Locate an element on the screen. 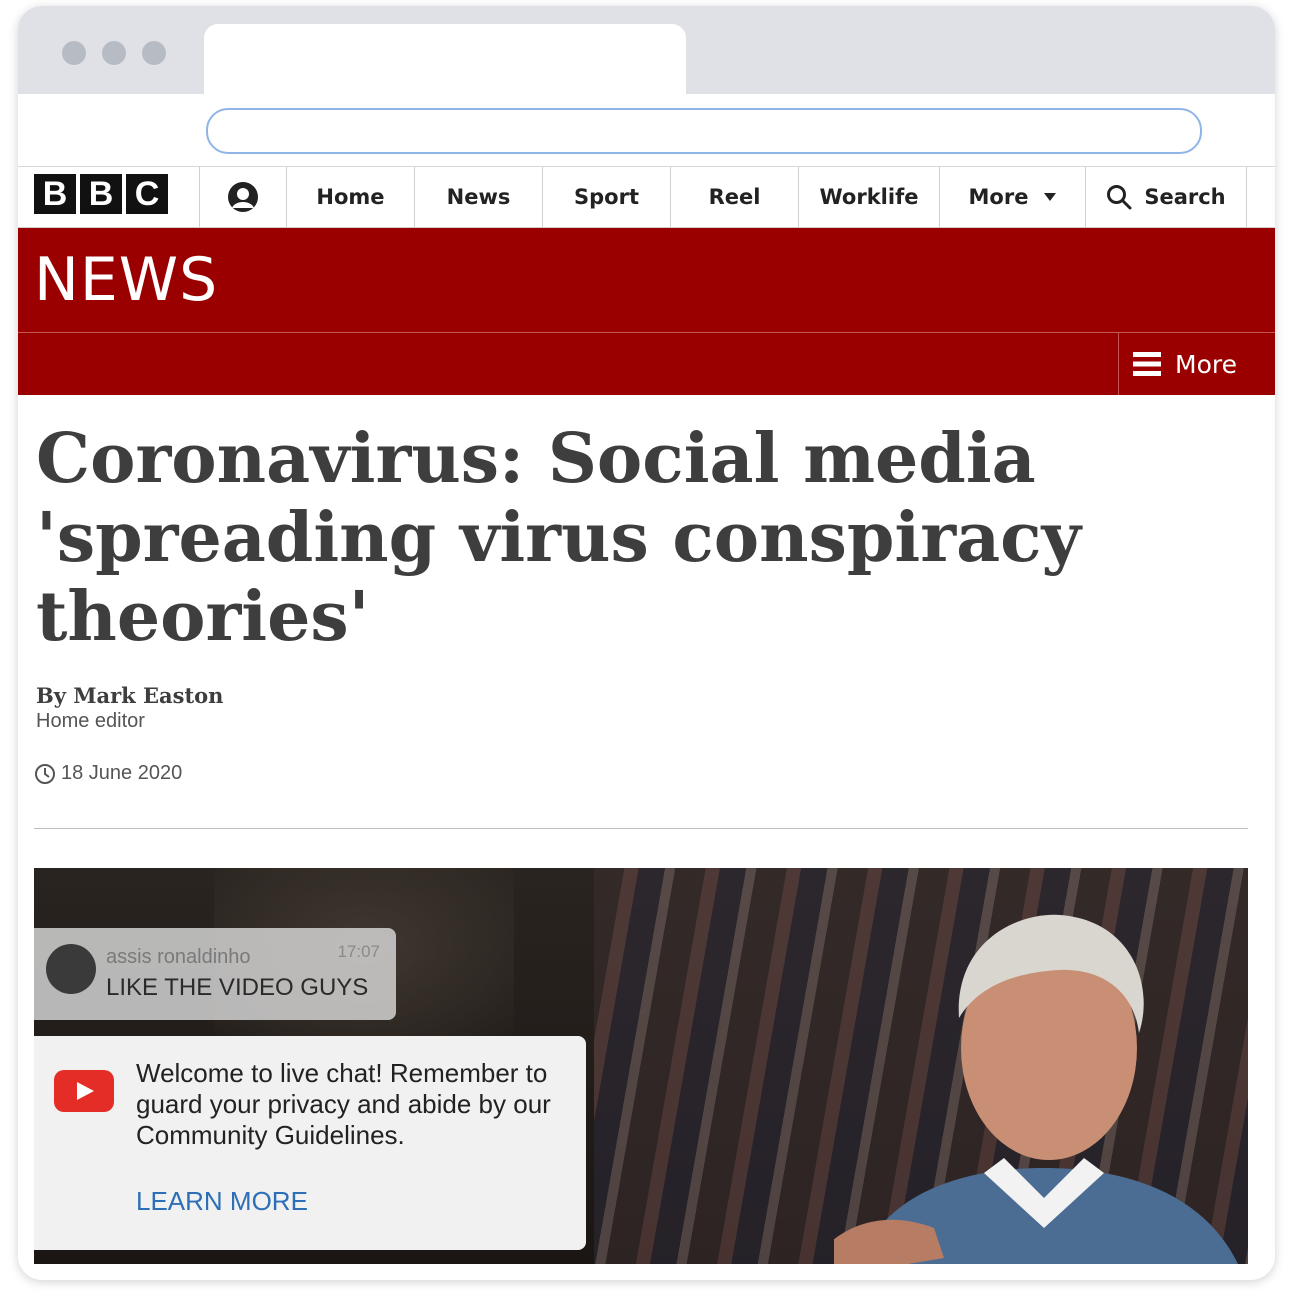 The height and width of the screenshot is (1312, 1294). author-role: Home editor is located at coordinates (90, 721).